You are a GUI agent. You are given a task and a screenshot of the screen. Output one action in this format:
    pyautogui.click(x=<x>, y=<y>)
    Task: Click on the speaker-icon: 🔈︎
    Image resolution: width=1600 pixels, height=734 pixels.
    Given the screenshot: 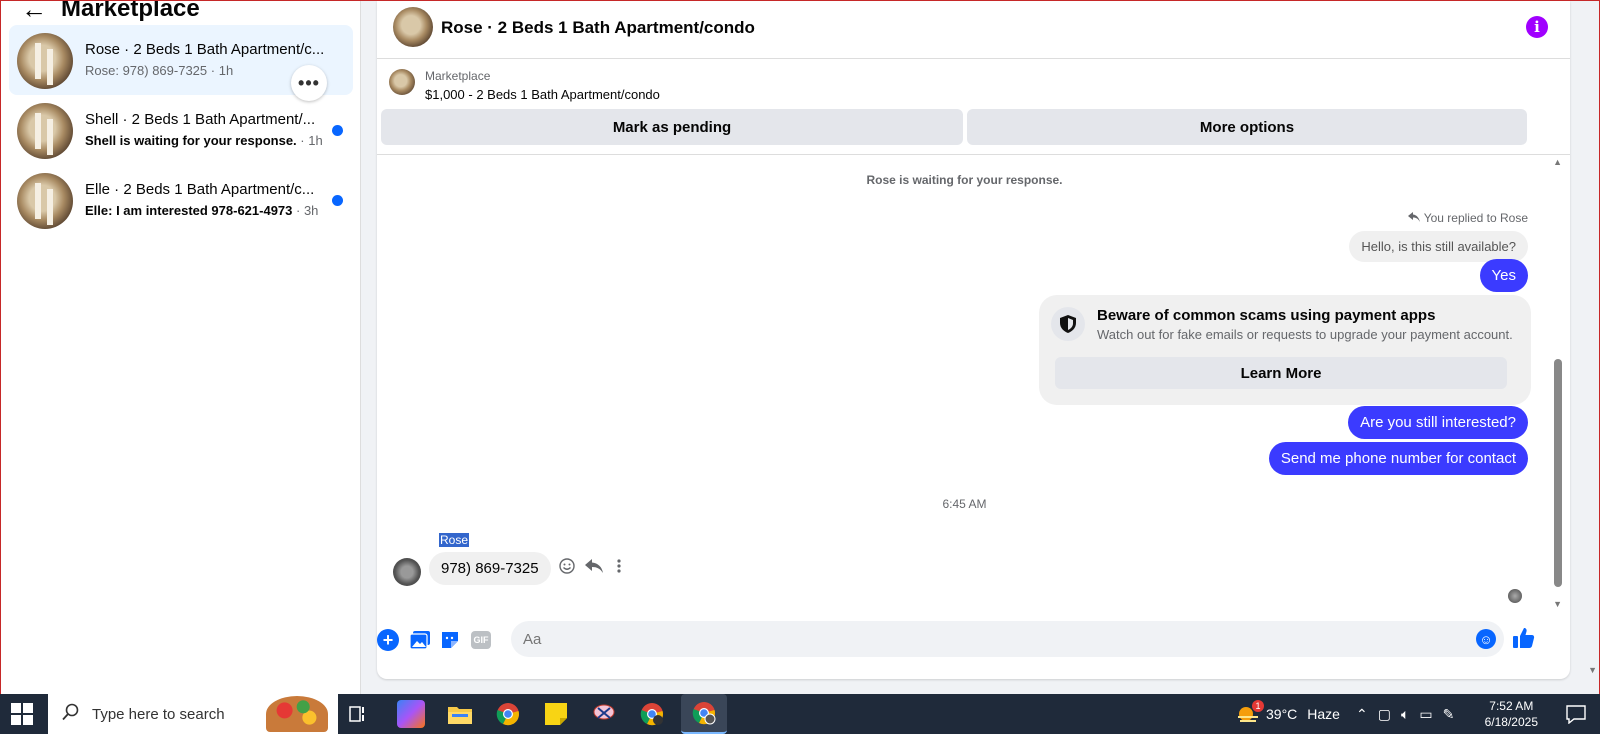 What is the action you would take?
    pyautogui.click(x=1405, y=714)
    